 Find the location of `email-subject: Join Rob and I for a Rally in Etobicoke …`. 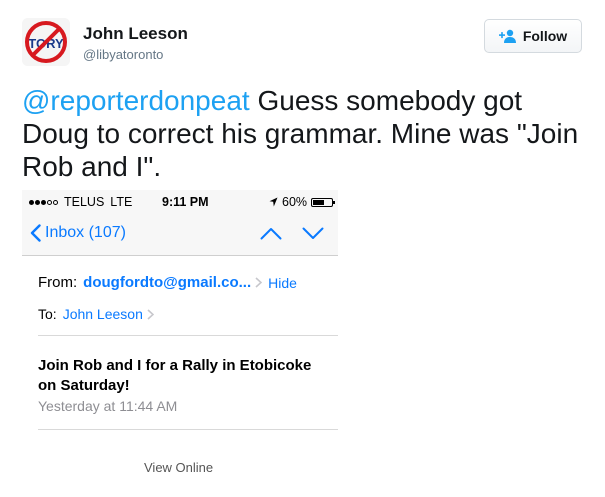

email-subject: Join Rob and I for a Rally in Etobicoke … is located at coordinates (175, 375).